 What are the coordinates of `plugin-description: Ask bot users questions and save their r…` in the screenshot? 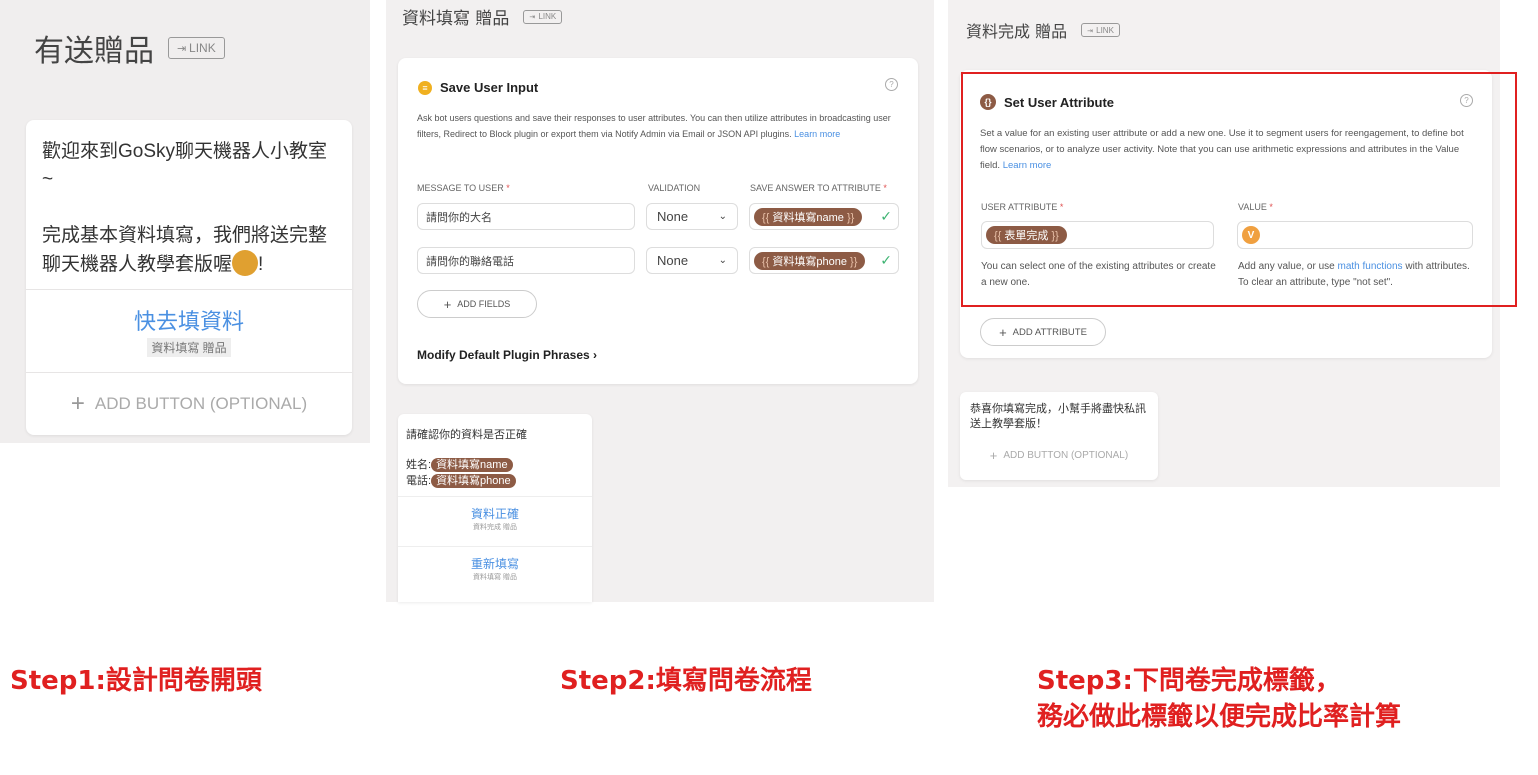 It's located at (661, 126).